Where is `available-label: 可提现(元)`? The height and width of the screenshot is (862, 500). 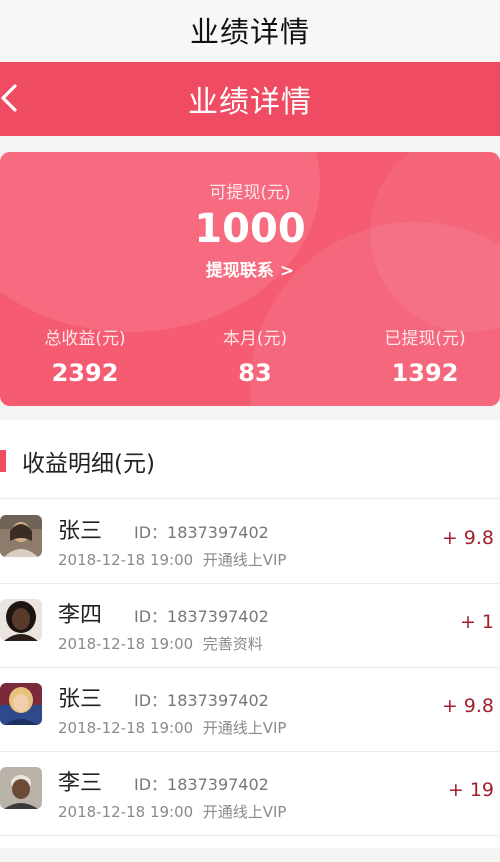 available-label: 可提现(元) is located at coordinates (250, 193).